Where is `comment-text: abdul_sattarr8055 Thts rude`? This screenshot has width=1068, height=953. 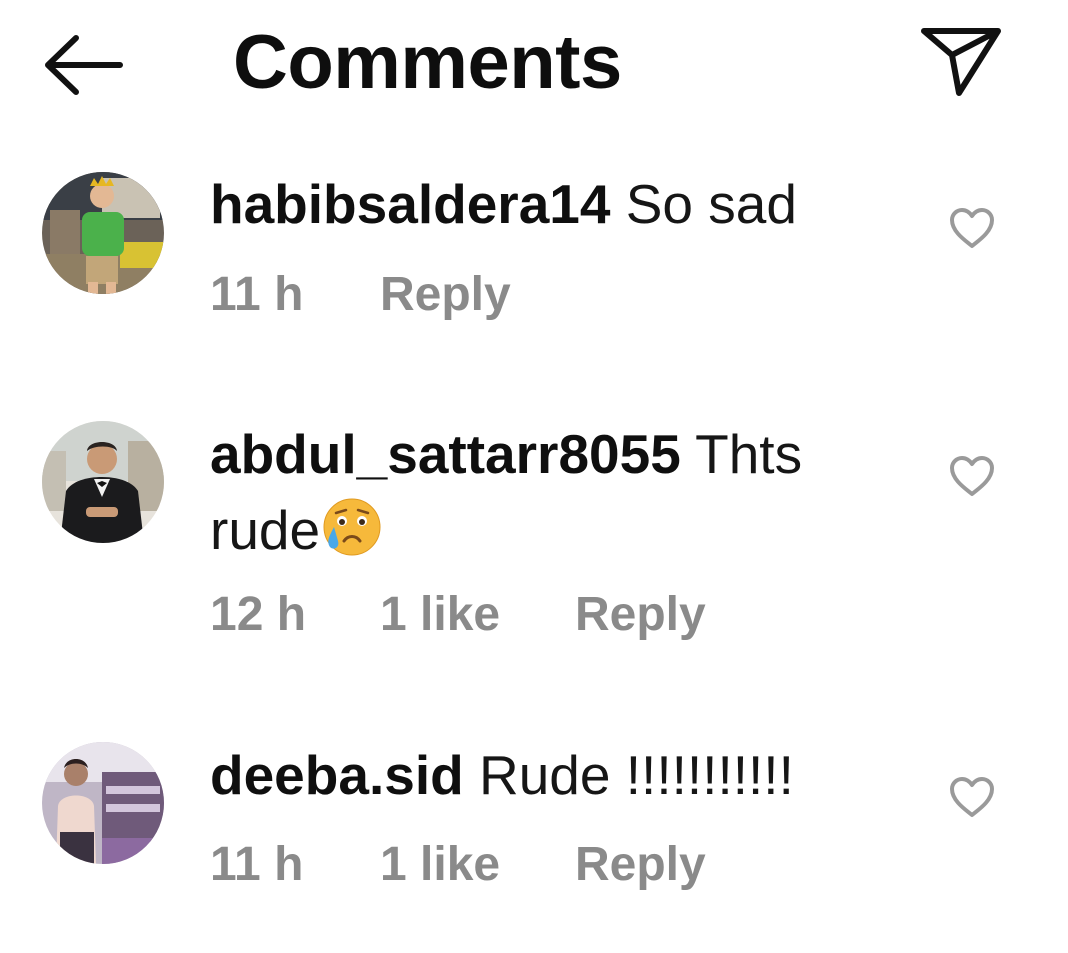 comment-text: abdul_sattarr8055 Thts rude is located at coordinates (535, 492).